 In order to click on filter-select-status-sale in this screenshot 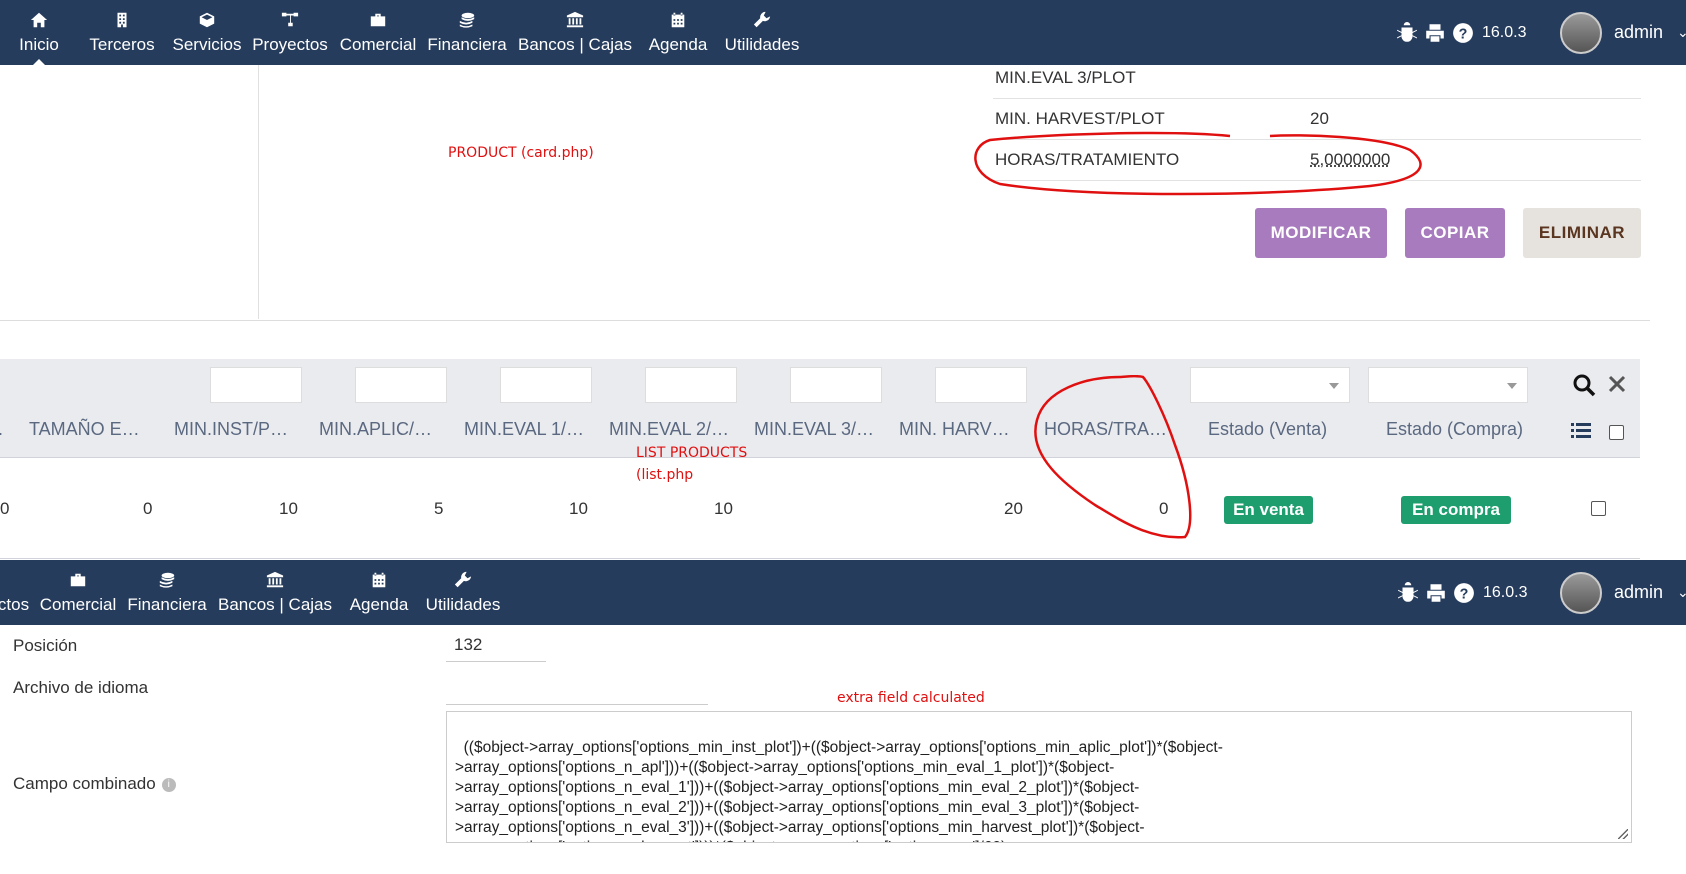, I will do `click(1270, 385)`.